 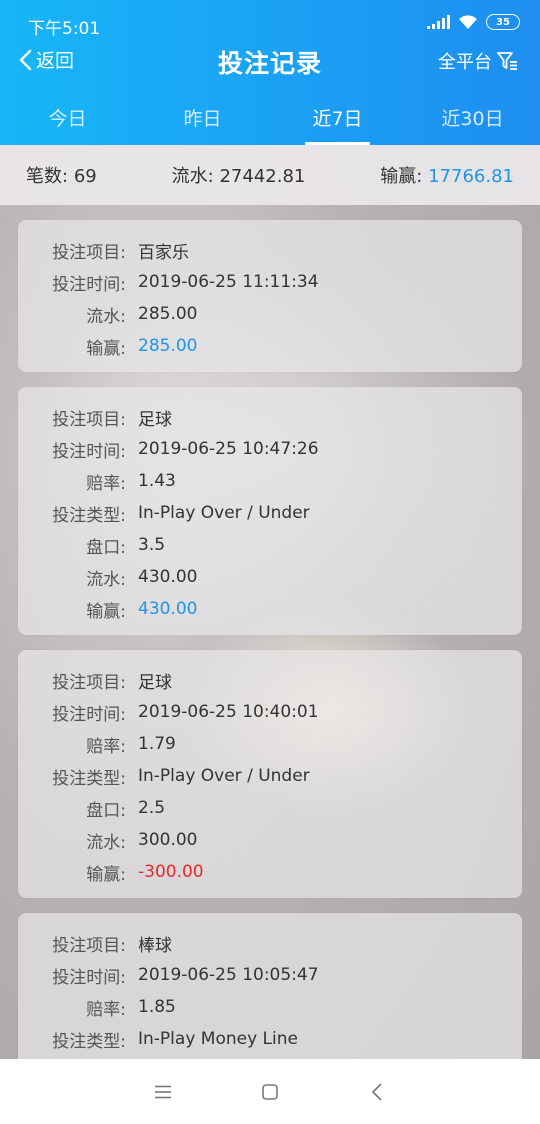 I want to click on record-field-value: 1.85, so click(x=157, y=1007).